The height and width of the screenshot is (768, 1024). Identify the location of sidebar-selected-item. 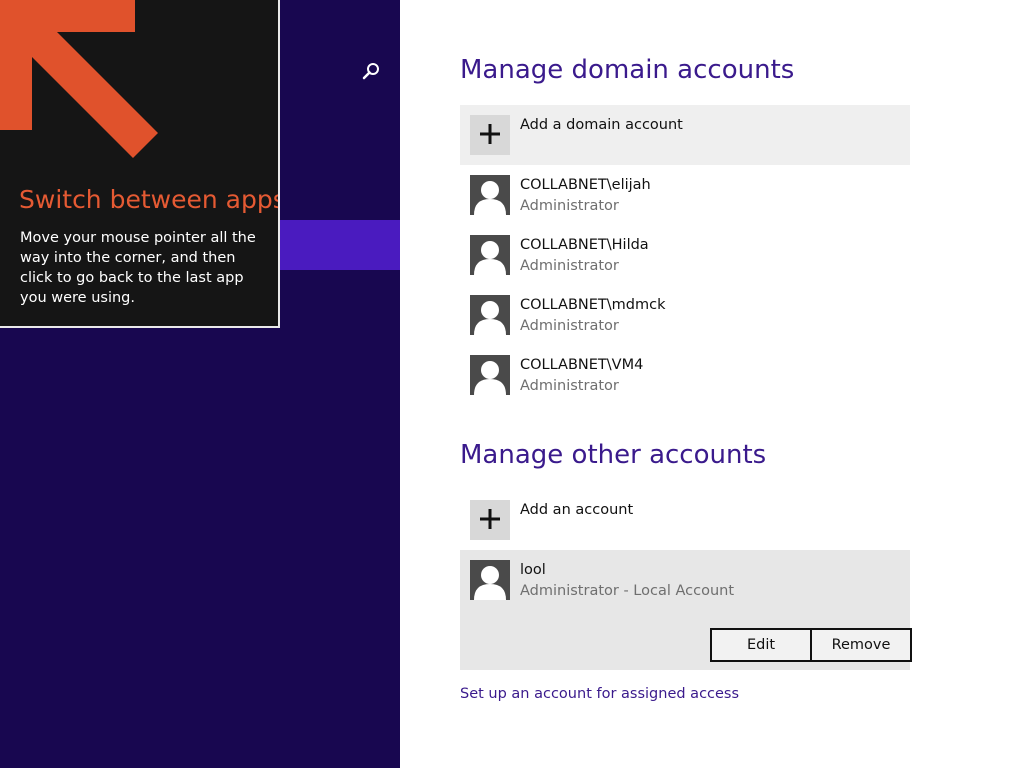
(339, 245).